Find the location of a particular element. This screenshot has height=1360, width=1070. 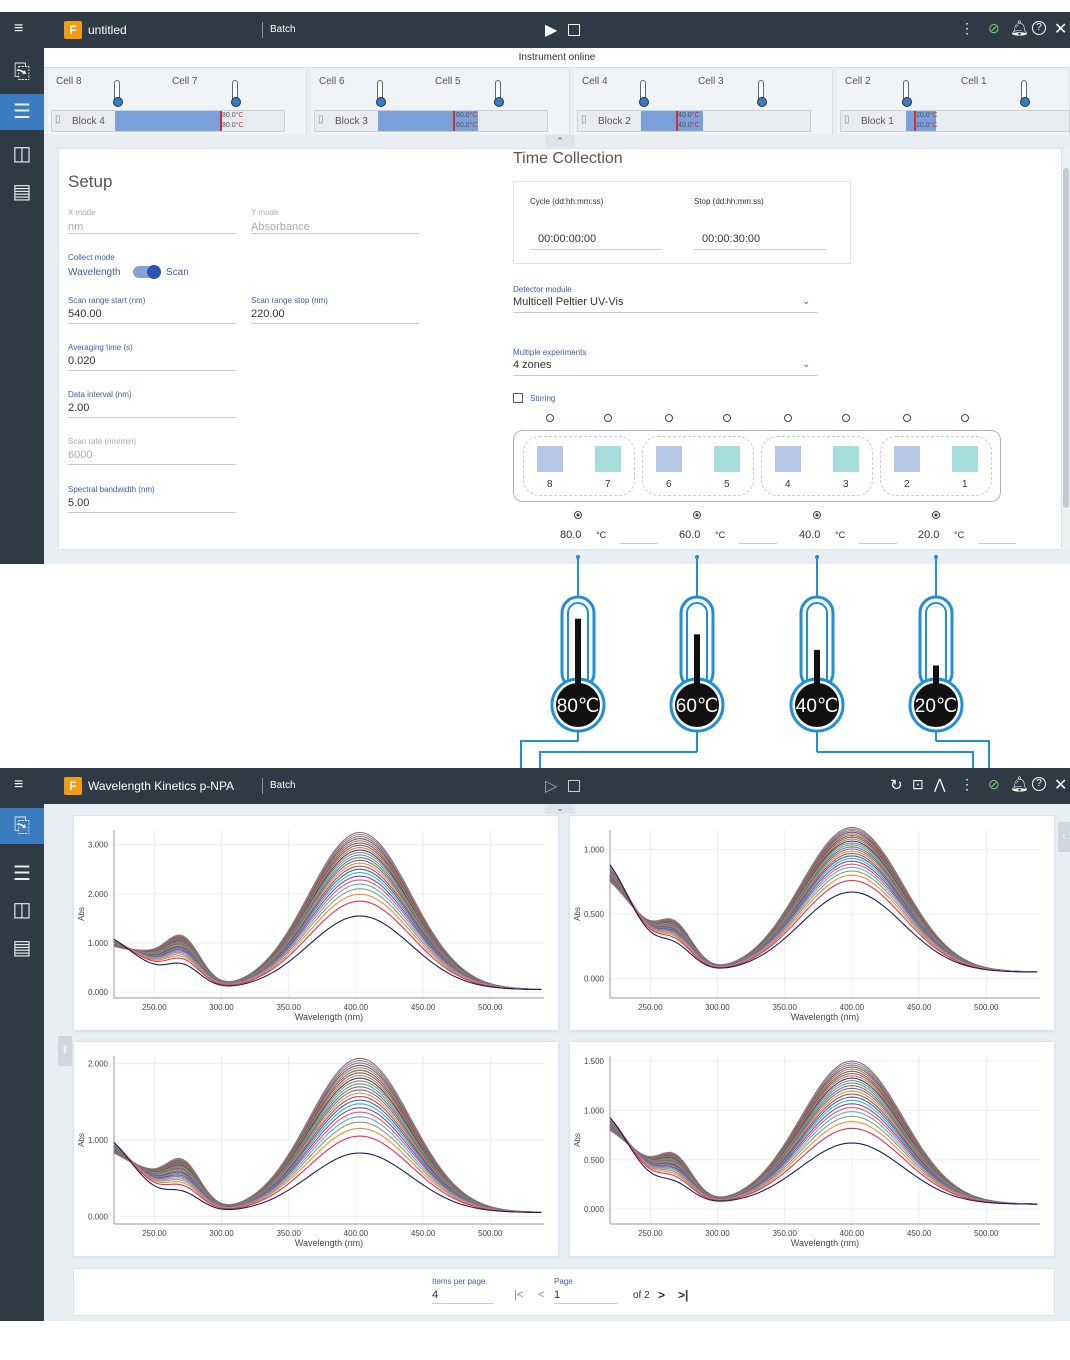

detector-select: Multicell Peltier UV-Vis is located at coordinates (665, 304).